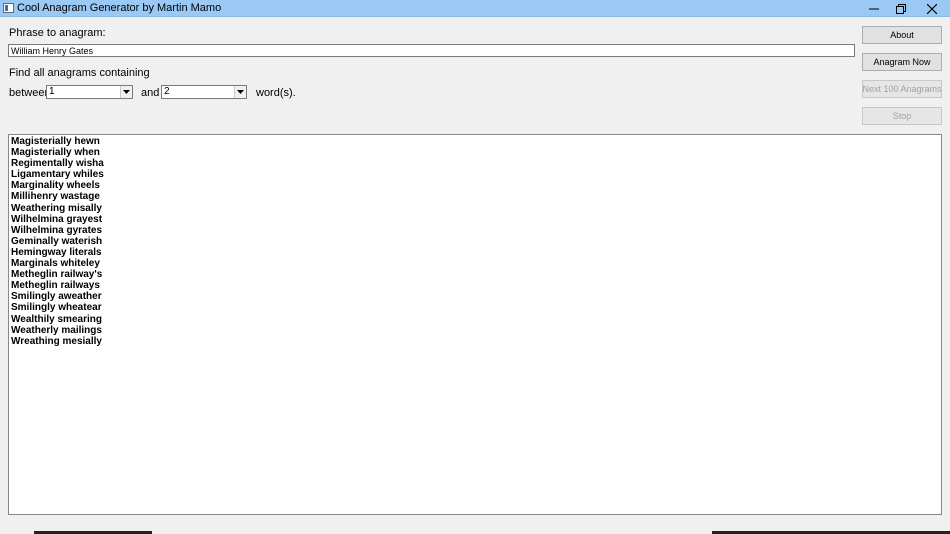 This screenshot has width=950, height=534. Describe the element at coordinates (902, 116) in the screenshot. I see `stop-button: Stop` at that location.